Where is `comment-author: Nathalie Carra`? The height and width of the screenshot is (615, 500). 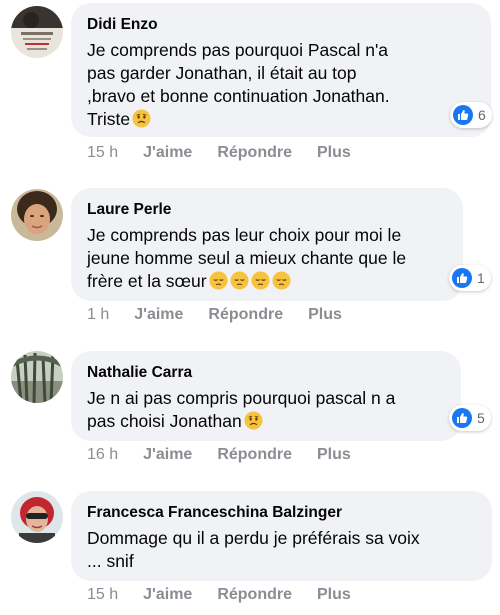
comment-author: Nathalie Carra is located at coordinates (266, 373).